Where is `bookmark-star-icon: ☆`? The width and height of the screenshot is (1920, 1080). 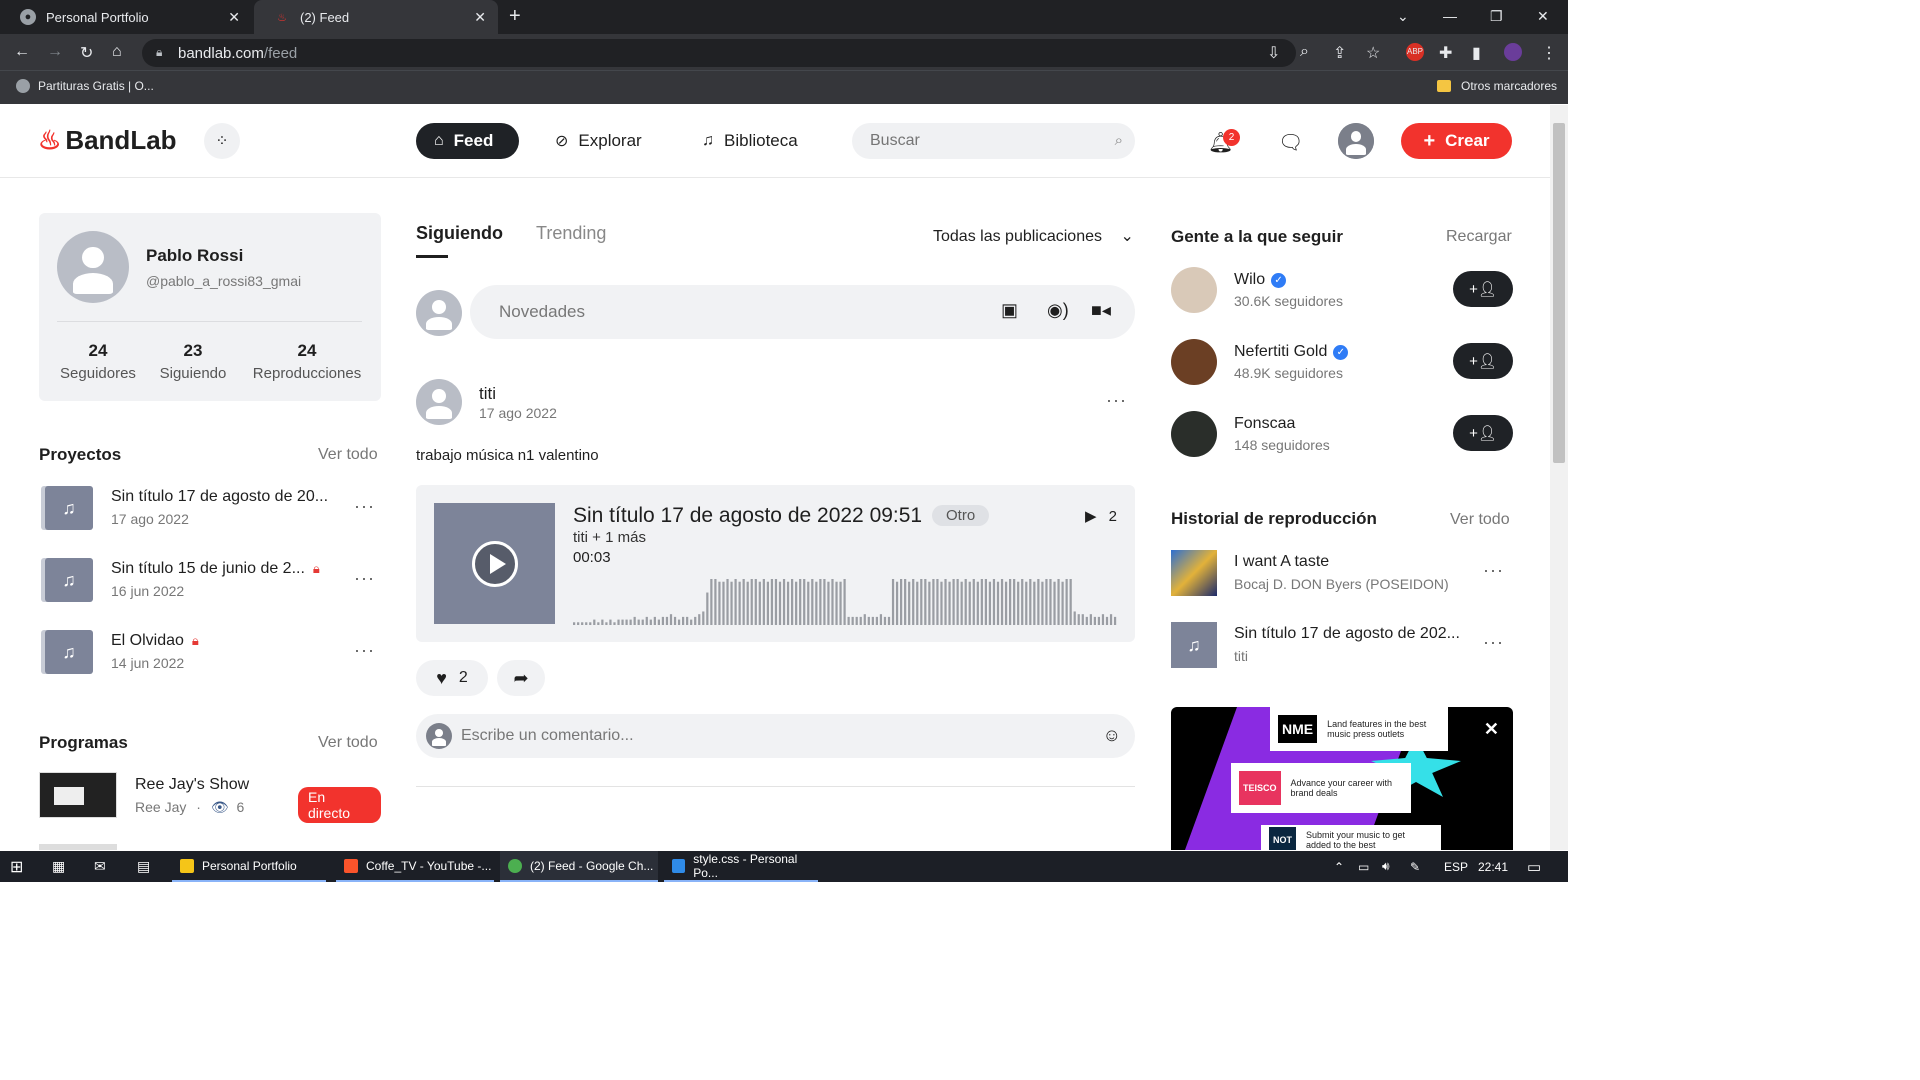 bookmark-star-icon: ☆ is located at coordinates (1373, 53).